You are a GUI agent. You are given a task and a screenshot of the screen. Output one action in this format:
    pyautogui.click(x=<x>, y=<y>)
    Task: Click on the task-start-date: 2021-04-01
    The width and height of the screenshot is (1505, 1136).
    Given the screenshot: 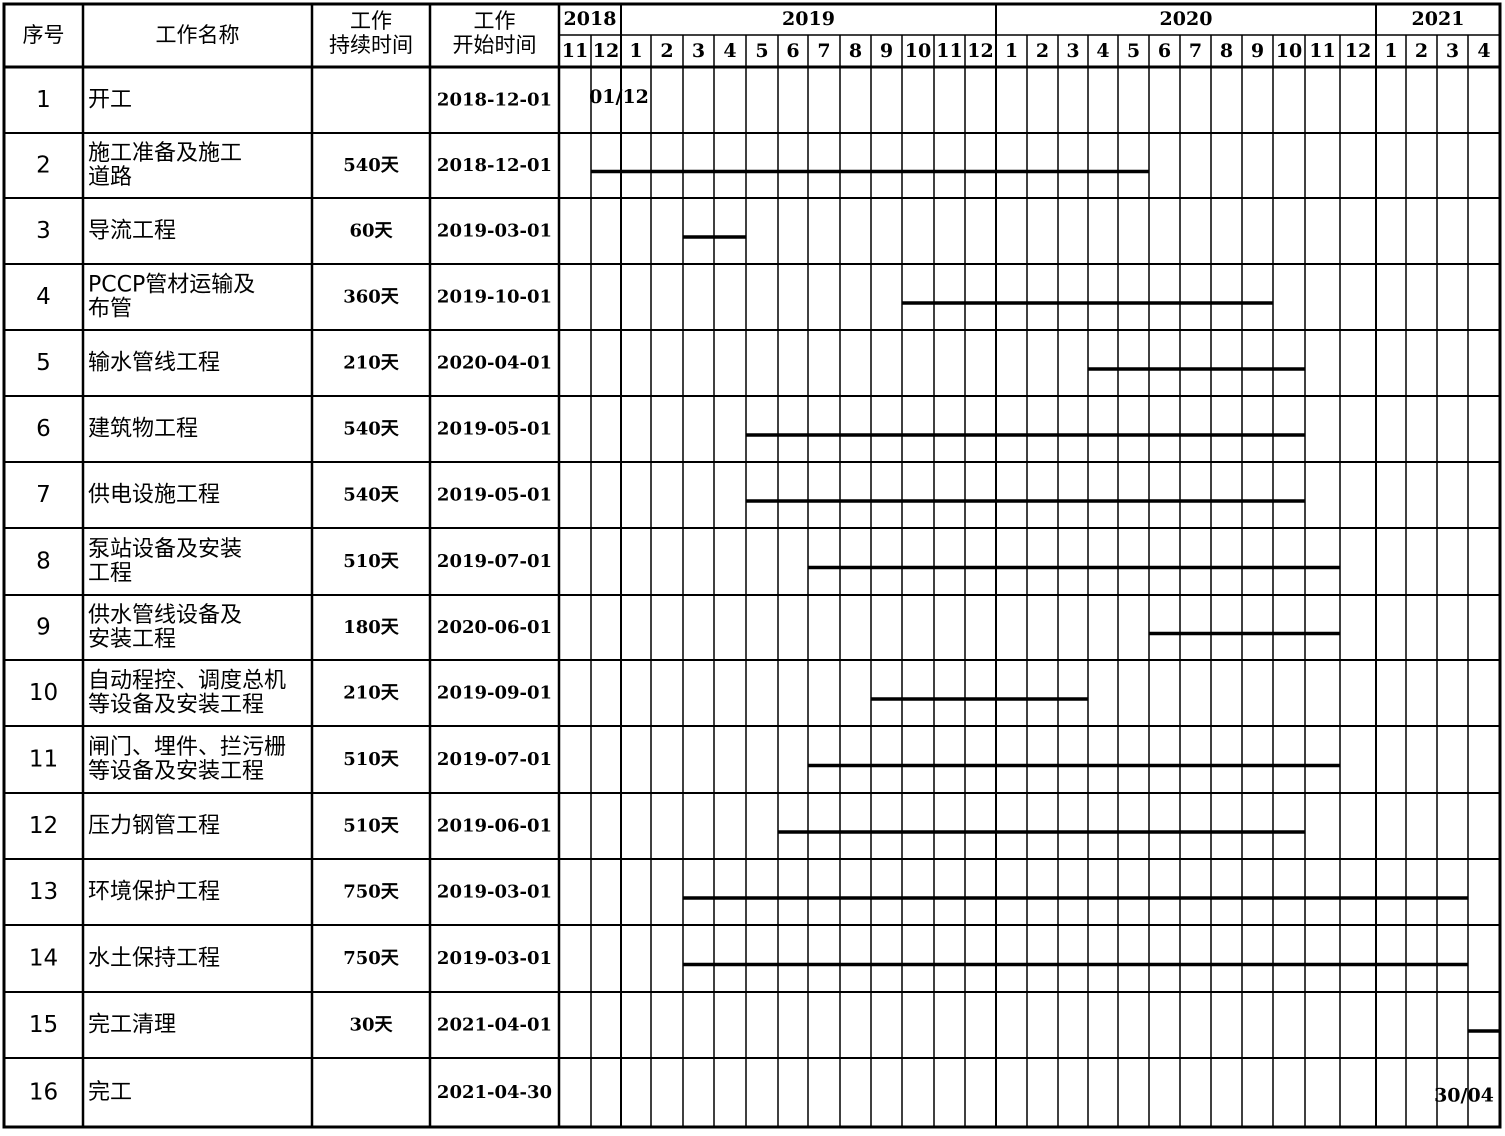 What is the action you would take?
    pyautogui.click(x=494, y=1025)
    